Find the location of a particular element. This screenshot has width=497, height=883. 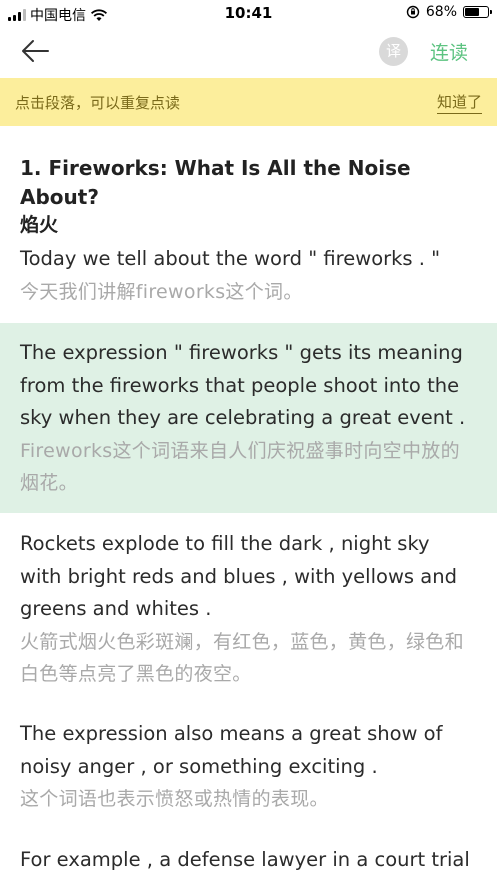

paragraph-chinese: 这个词语也表示愤怒或热情的表现。 is located at coordinates (174, 799).